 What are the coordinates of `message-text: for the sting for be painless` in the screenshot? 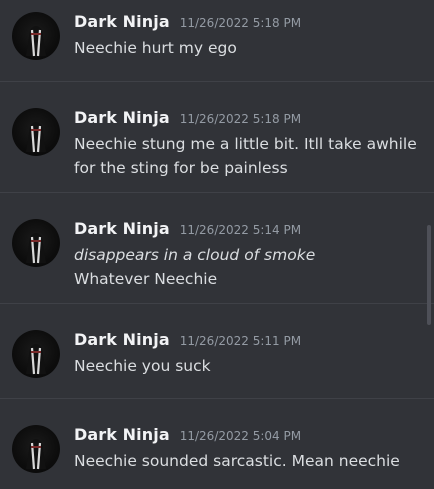 It's located at (181, 168).